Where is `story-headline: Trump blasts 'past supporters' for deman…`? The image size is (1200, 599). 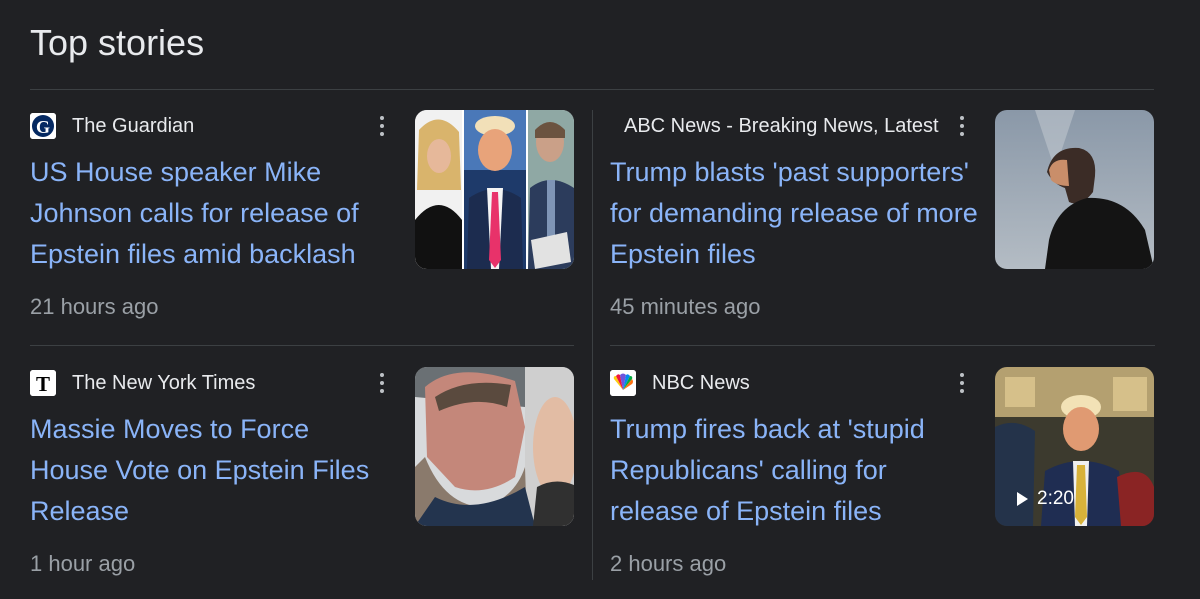
story-headline: Trump blasts 'past supporters' for deman… is located at coordinates (797, 213).